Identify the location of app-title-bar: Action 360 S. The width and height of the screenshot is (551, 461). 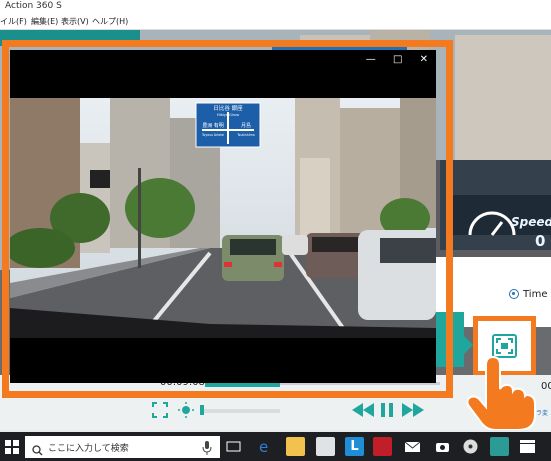
(275, 7).